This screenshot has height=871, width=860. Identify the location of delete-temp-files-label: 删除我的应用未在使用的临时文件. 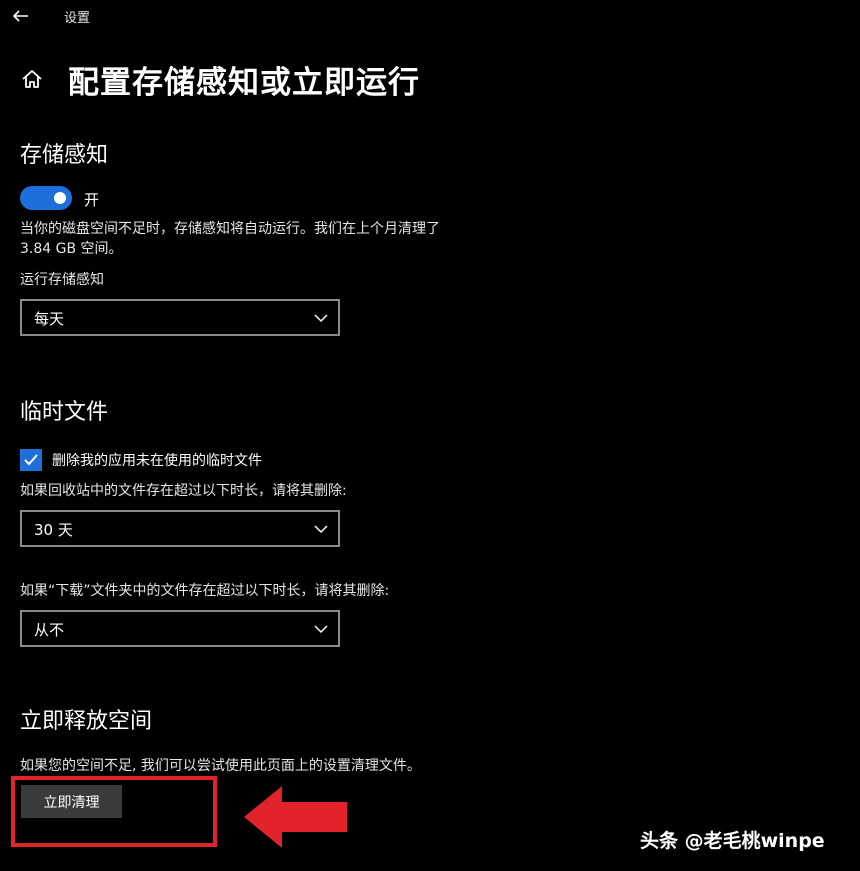
(157, 461).